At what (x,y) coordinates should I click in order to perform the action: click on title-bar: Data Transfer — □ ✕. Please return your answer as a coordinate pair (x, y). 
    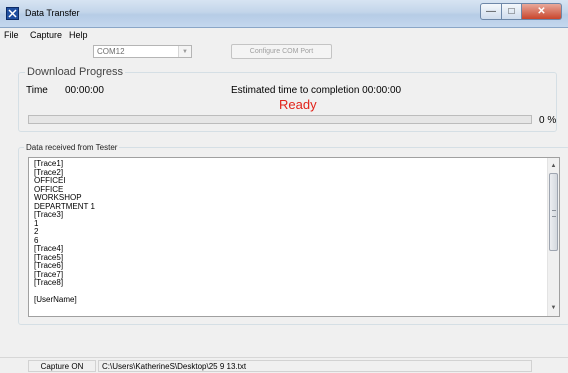
    Looking at the image, I should click on (284, 14).